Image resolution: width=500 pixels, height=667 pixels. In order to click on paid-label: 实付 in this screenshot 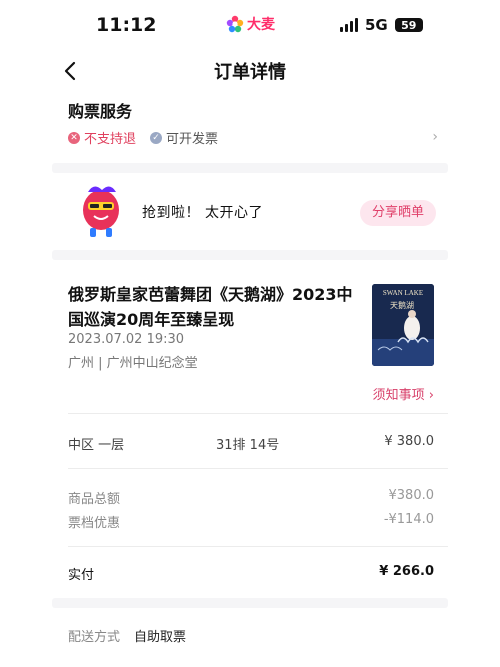, I will do `click(81, 575)`.